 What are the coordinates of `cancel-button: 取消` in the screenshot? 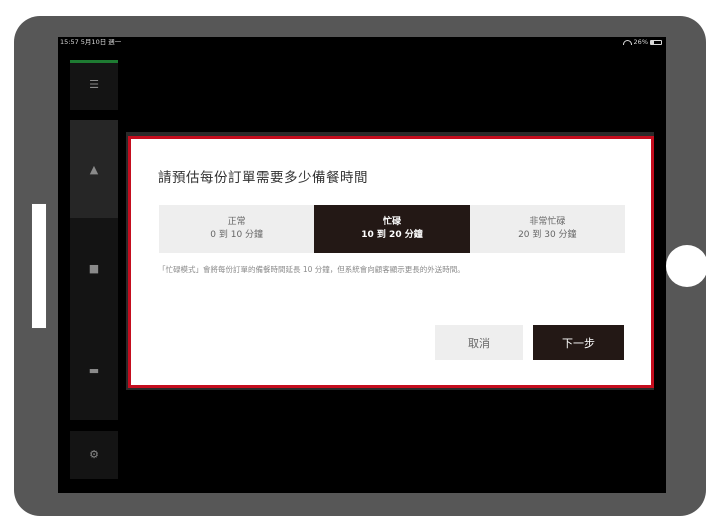 It's located at (479, 342).